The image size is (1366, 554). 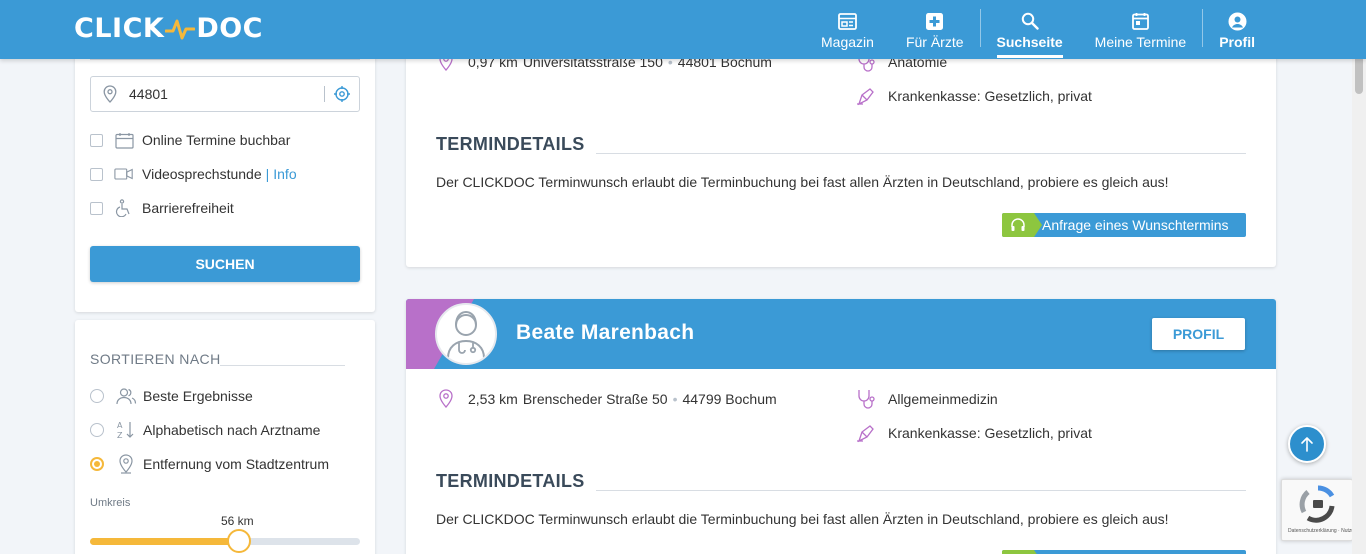 What do you see at coordinates (1140, 42) in the screenshot?
I see `nav-label: Meine Termine` at bounding box center [1140, 42].